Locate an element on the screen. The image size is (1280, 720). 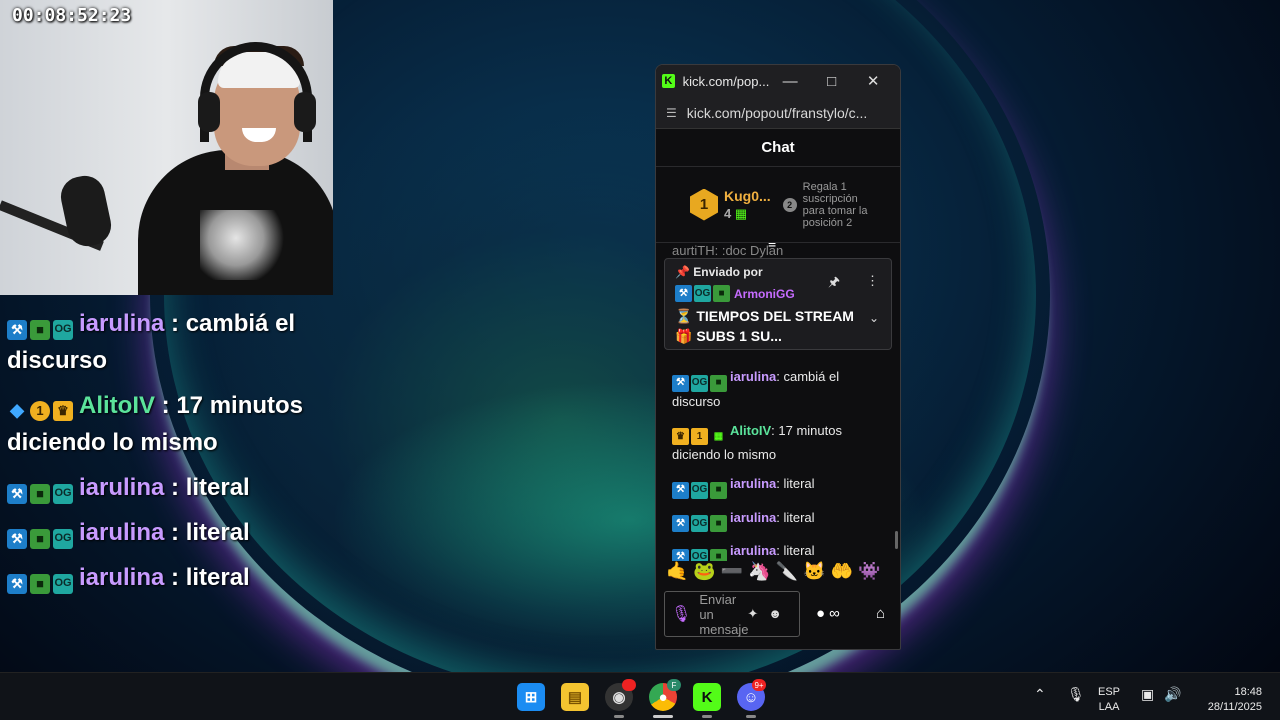
clock-time: 18:48 is located at coordinates (1248, 692).